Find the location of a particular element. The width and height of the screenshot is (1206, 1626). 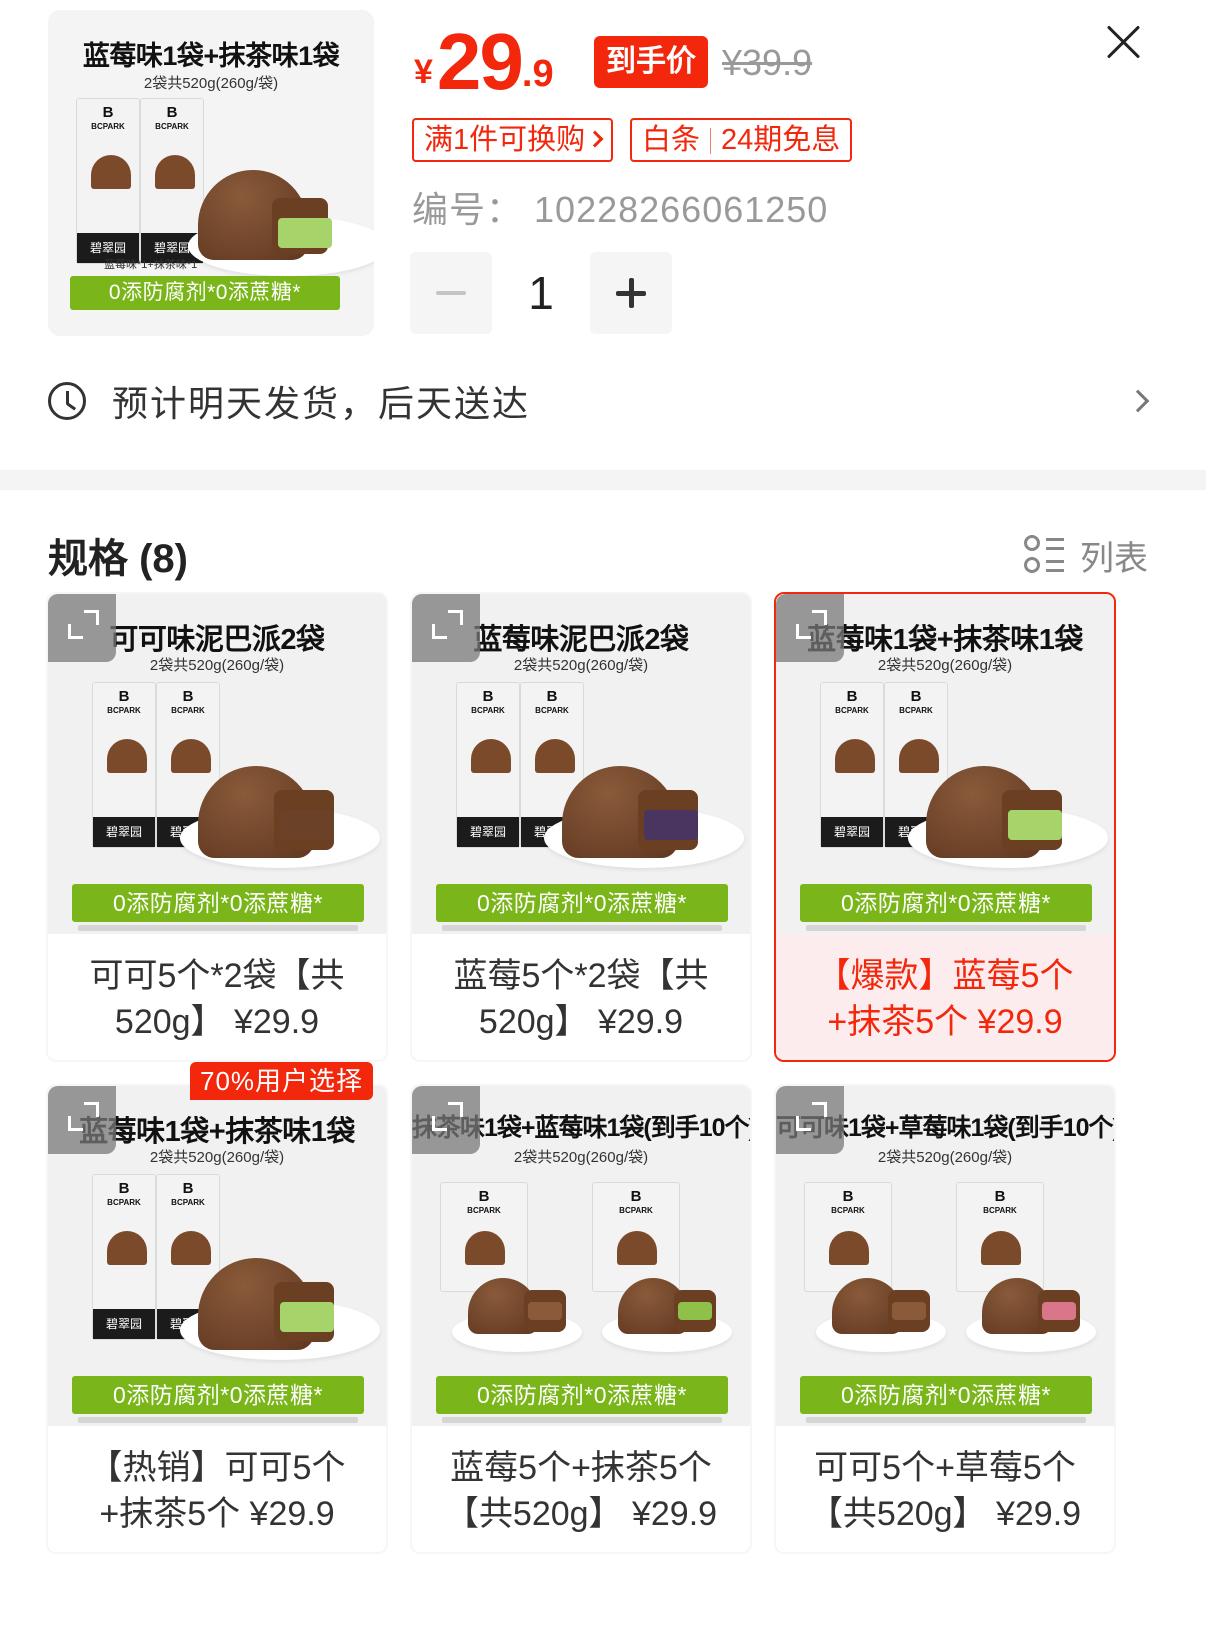

sku-number: 编号： 10228266061250 is located at coordinates (620, 210).